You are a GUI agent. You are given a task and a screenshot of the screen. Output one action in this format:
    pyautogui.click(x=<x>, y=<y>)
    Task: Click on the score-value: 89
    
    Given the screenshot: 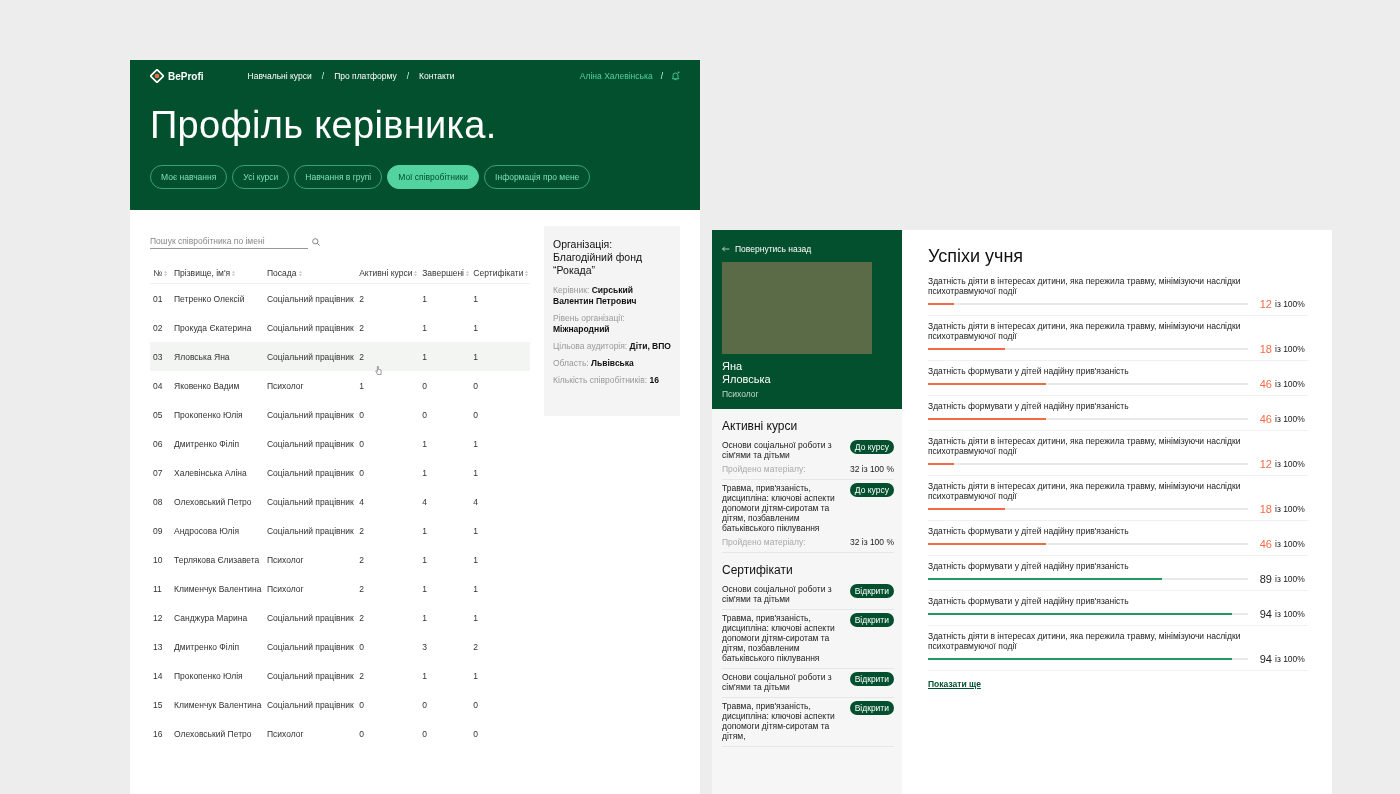 What is the action you would take?
    pyautogui.click(x=1265, y=579)
    